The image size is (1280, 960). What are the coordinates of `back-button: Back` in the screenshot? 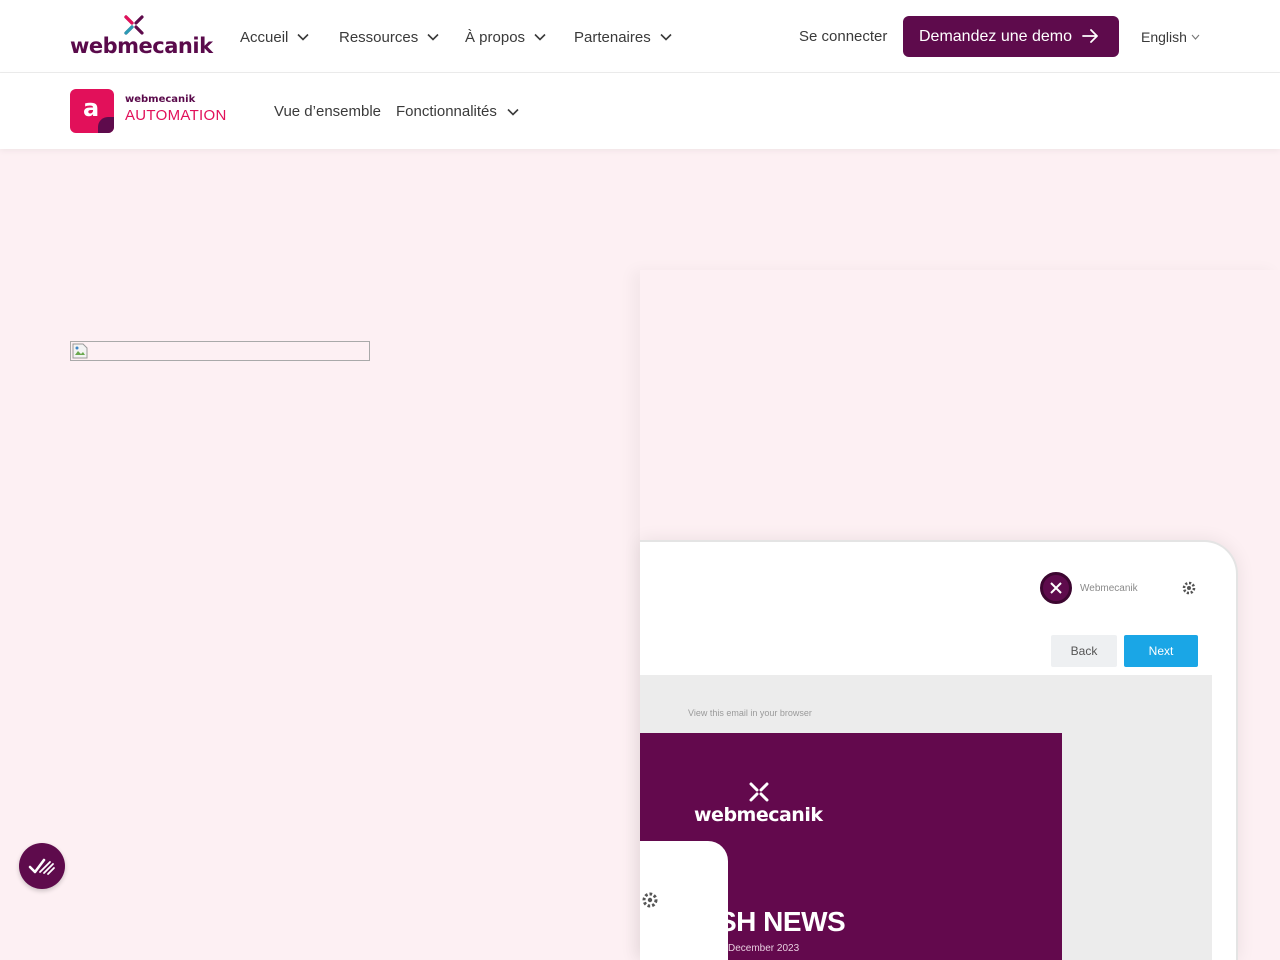 It's located at (1084, 651).